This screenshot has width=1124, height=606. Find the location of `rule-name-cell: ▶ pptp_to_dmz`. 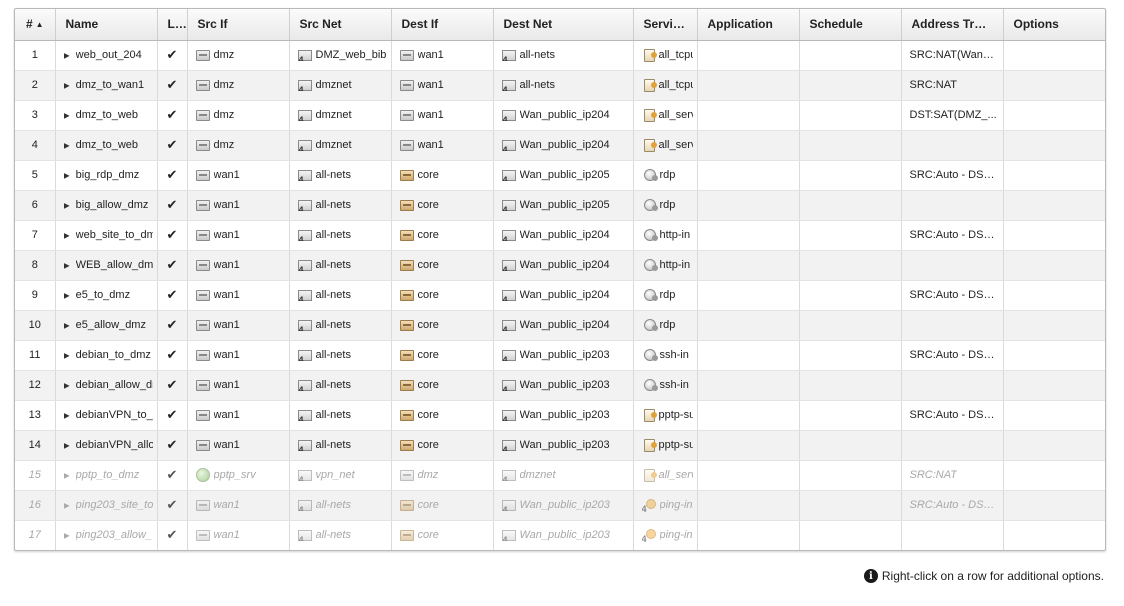

rule-name-cell: ▶ pptp_to_dmz is located at coordinates (106, 475).